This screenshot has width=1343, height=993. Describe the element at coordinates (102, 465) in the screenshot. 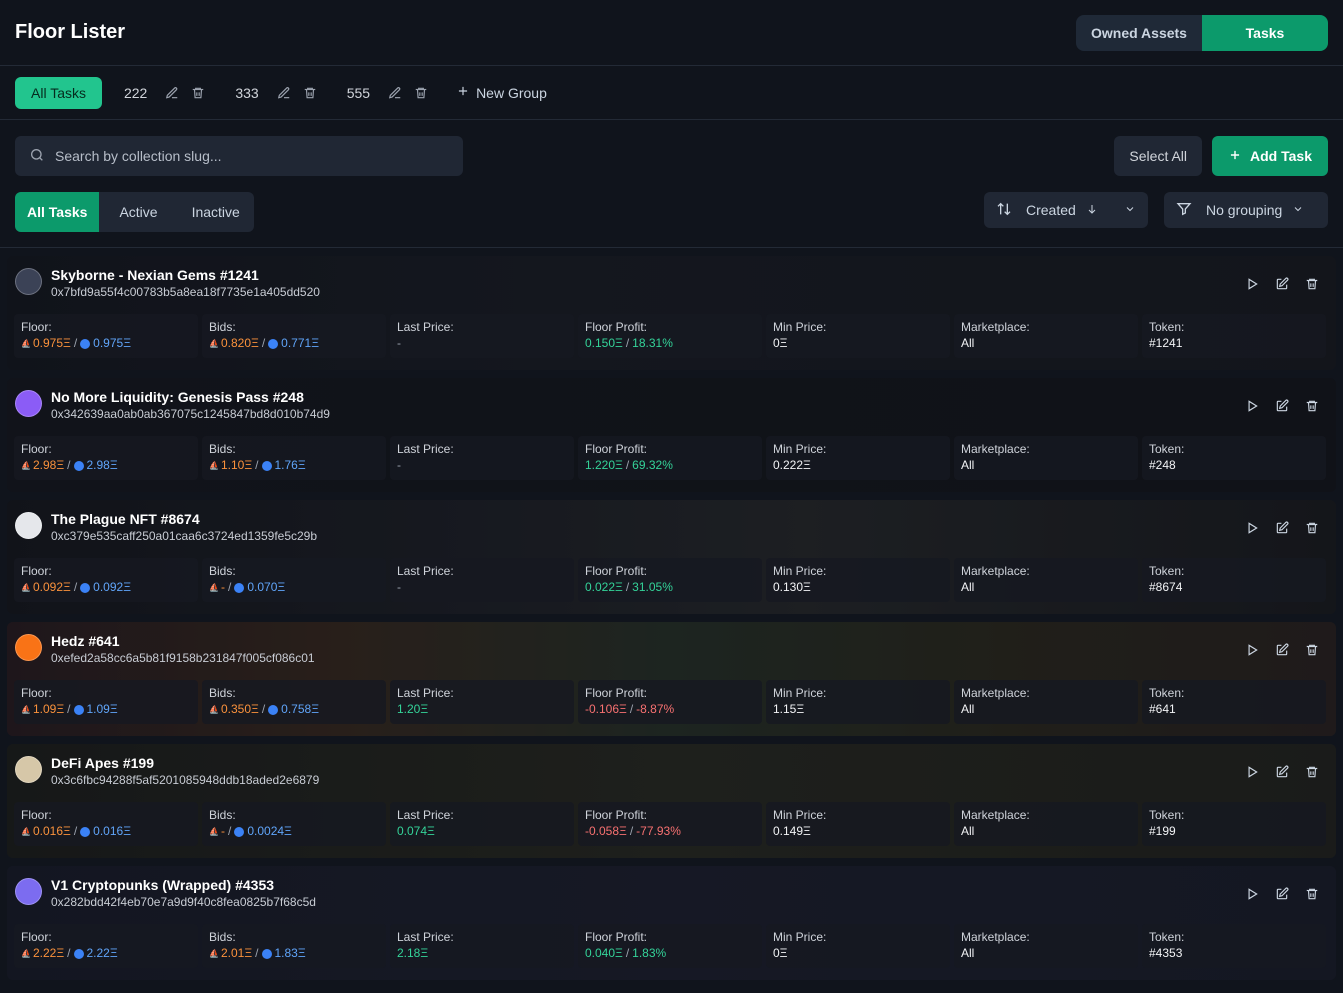

I see `floor-blur: 2.98Ξ` at that location.